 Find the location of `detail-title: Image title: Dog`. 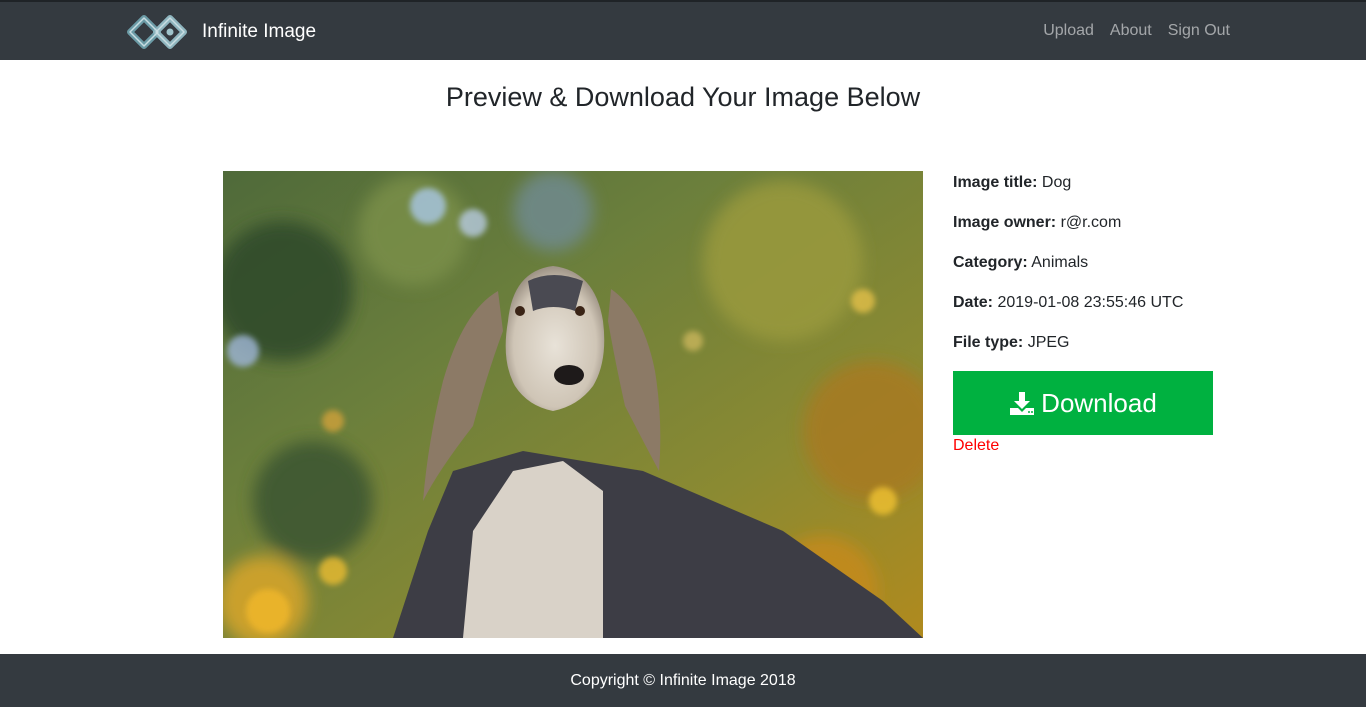

detail-title: Image title: Dog is located at coordinates (1103, 183).